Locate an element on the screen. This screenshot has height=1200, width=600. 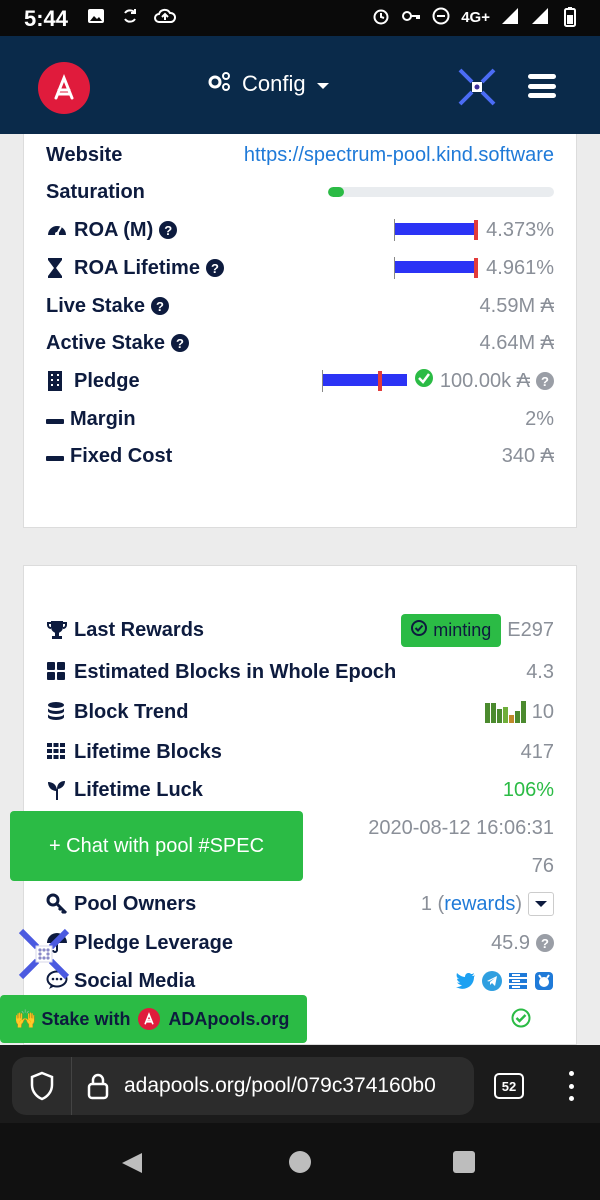
block-trend-sparkline is located at coordinates (505, 712).